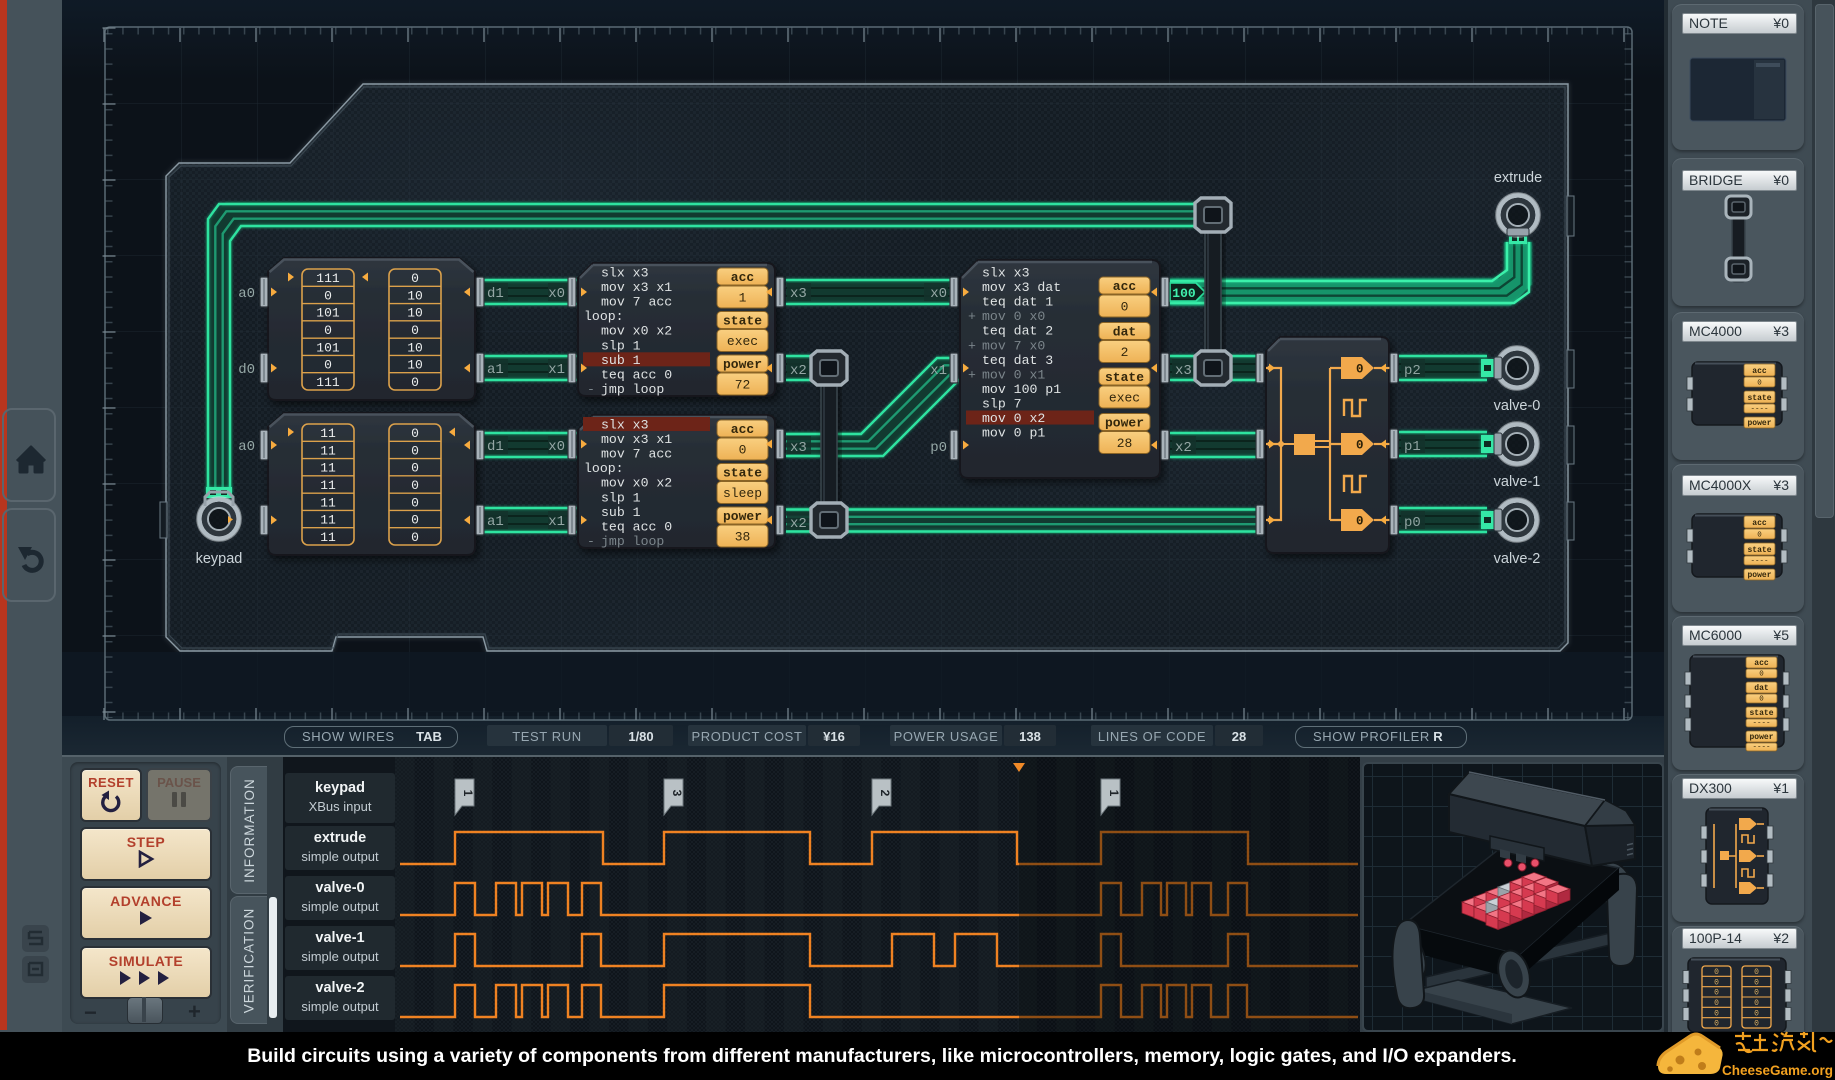  I want to click on svg-text: d1, so click(495, 294).